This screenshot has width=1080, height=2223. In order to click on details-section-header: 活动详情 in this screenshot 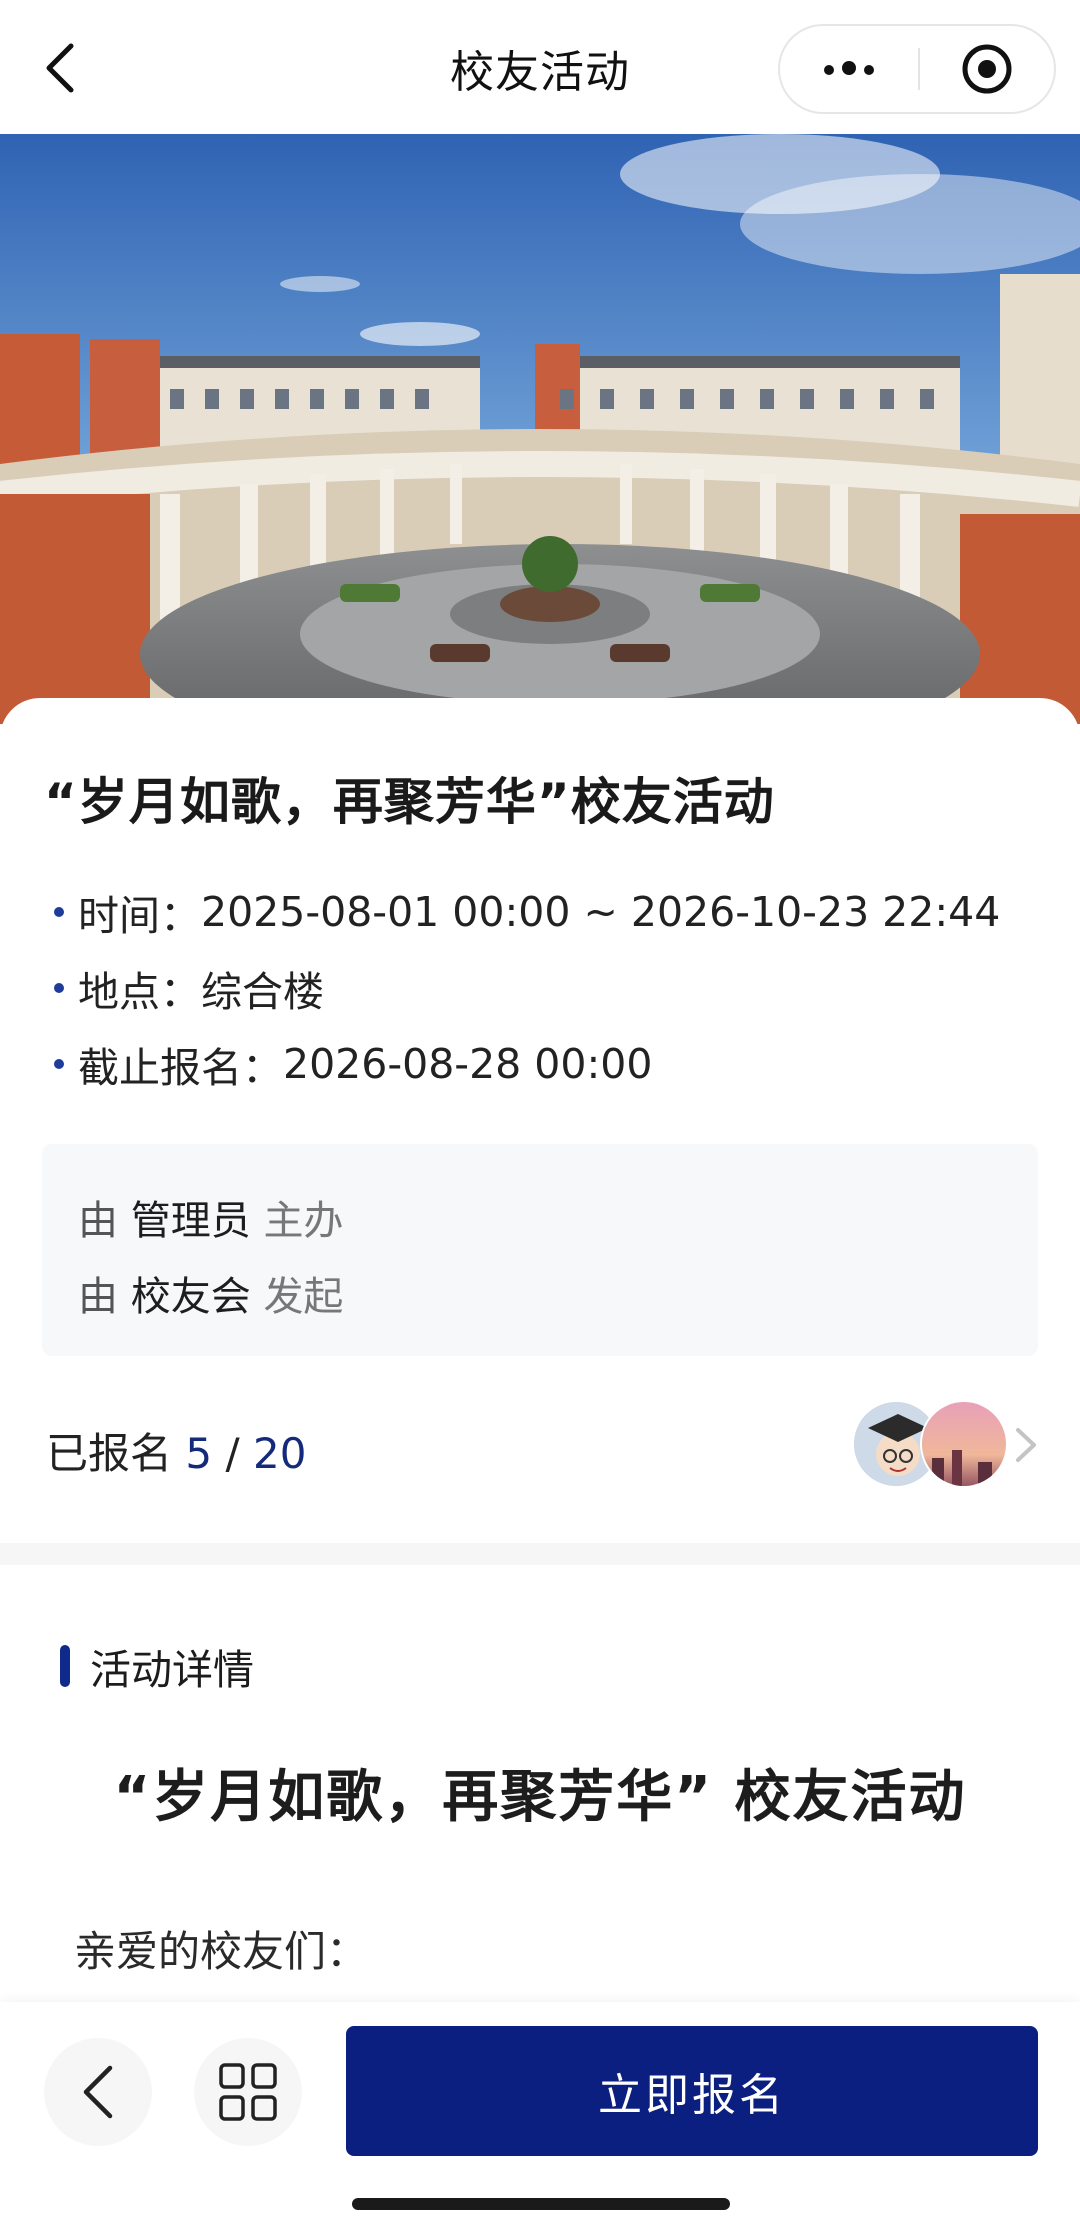, I will do `click(157, 1666)`.